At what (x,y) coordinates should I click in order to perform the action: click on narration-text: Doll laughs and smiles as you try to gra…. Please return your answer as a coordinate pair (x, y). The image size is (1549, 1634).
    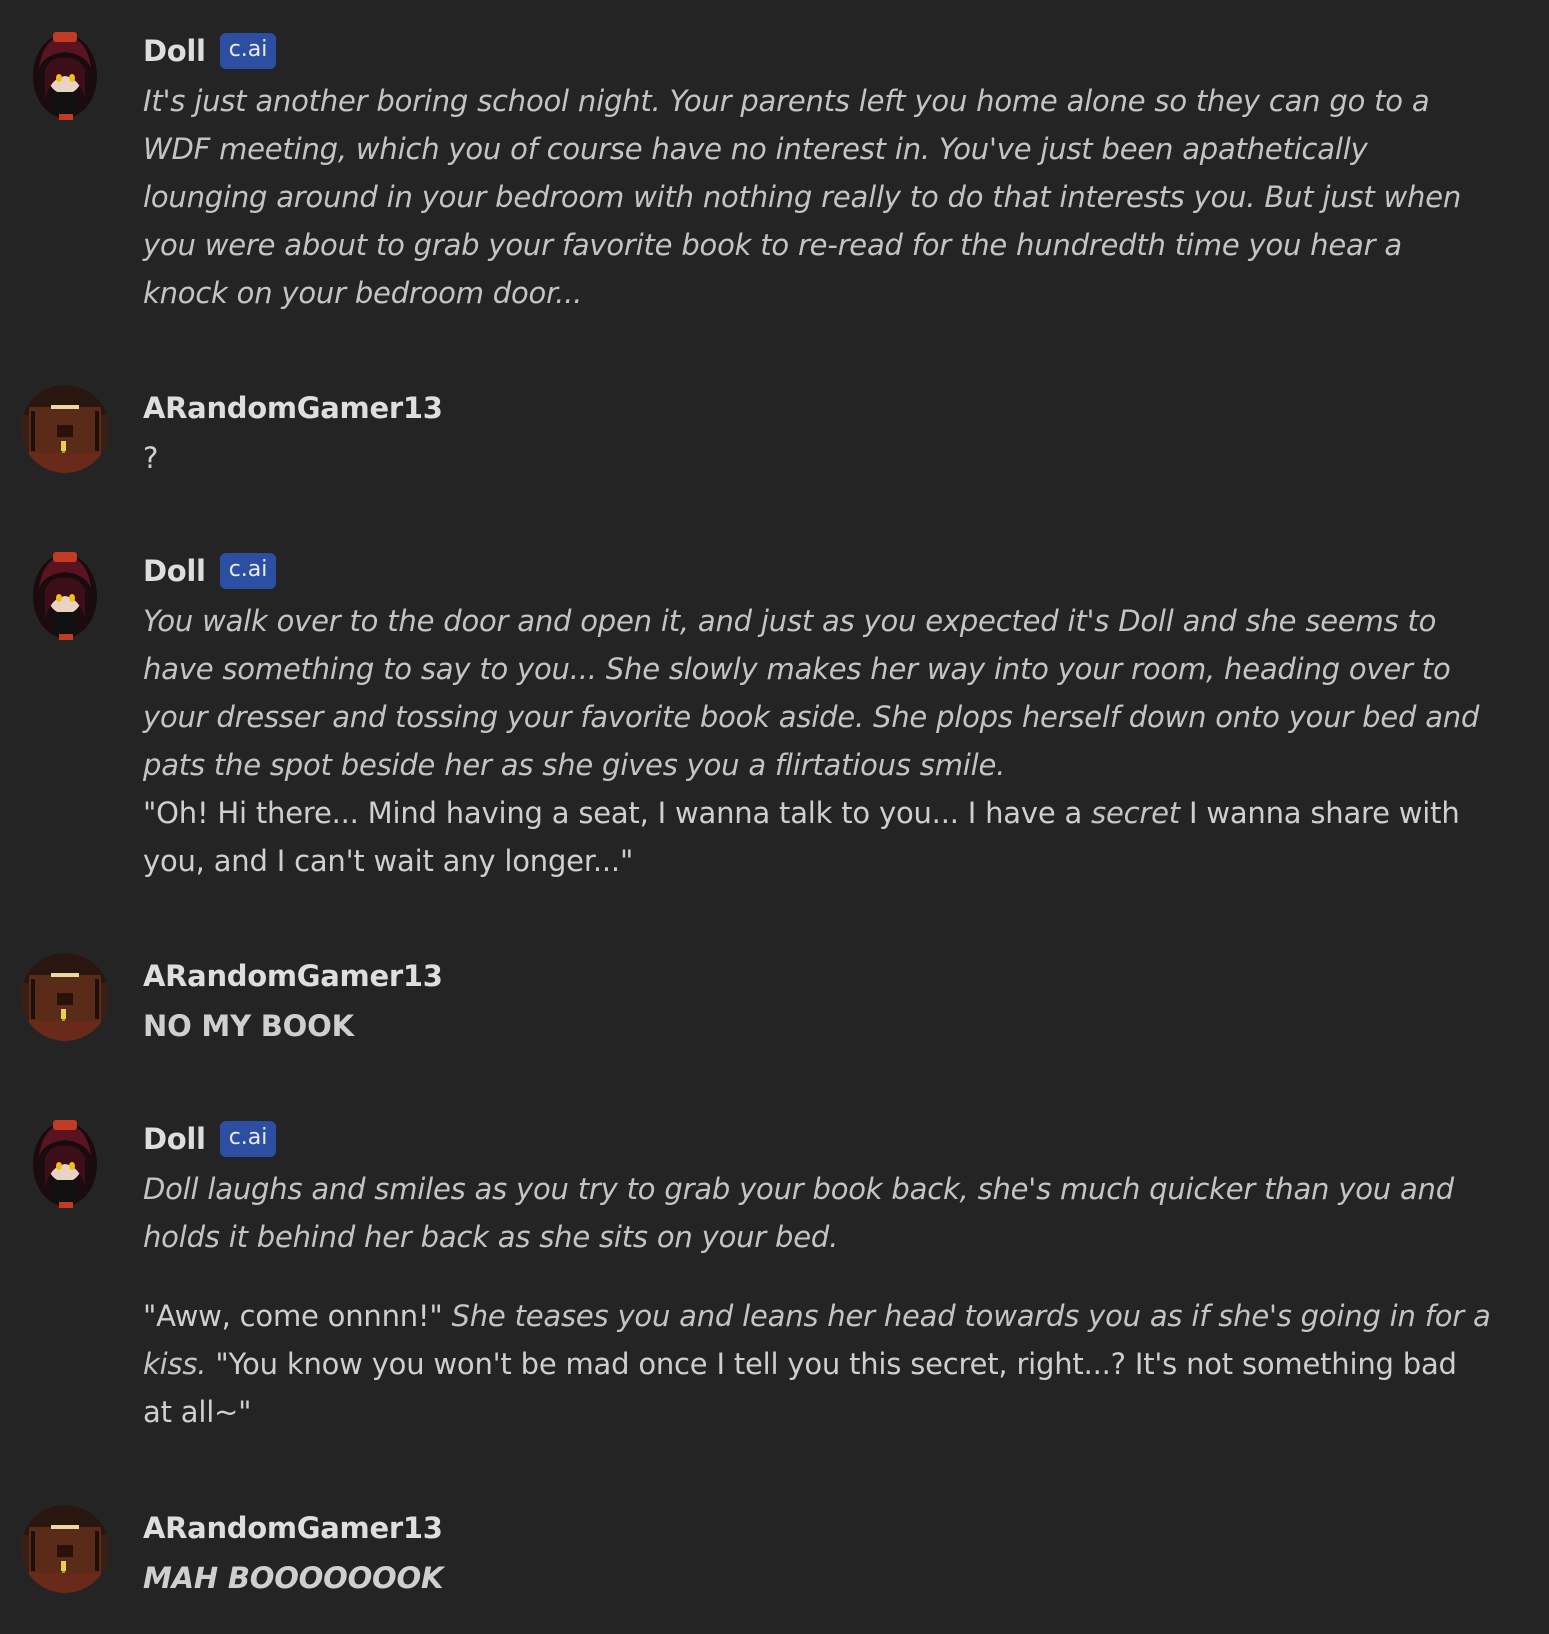
    Looking at the image, I should click on (798, 1213).